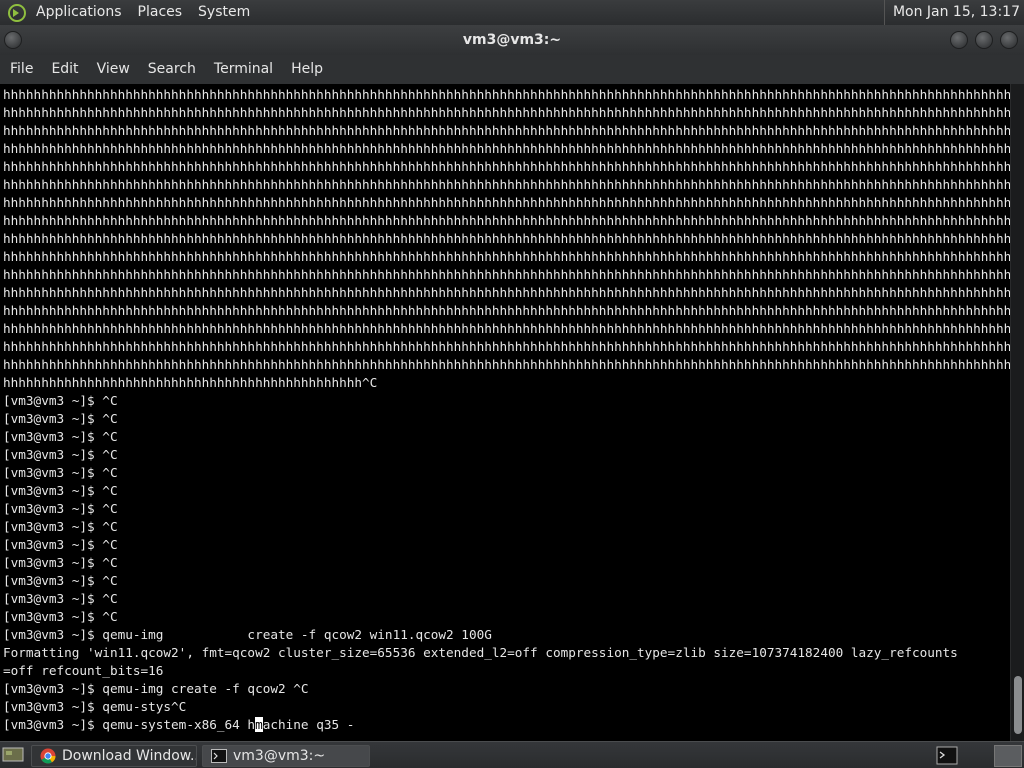 The image size is (1024, 768). I want to click on window-title: vm3@vm3:~, so click(512, 40).